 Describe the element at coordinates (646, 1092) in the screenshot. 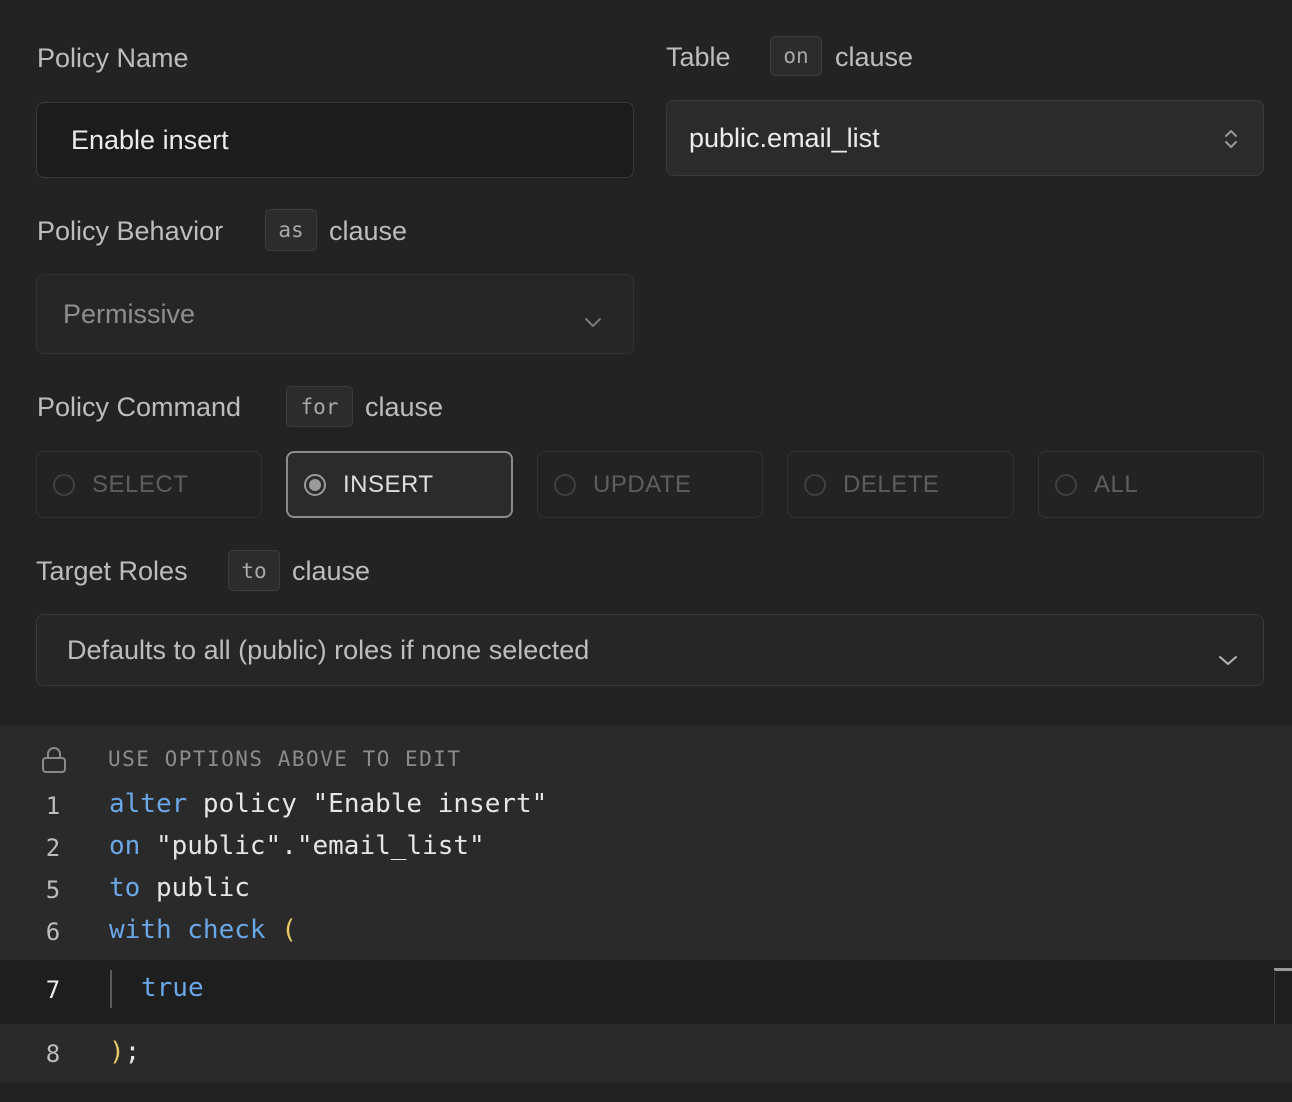

I see `editor-footer` at that location.